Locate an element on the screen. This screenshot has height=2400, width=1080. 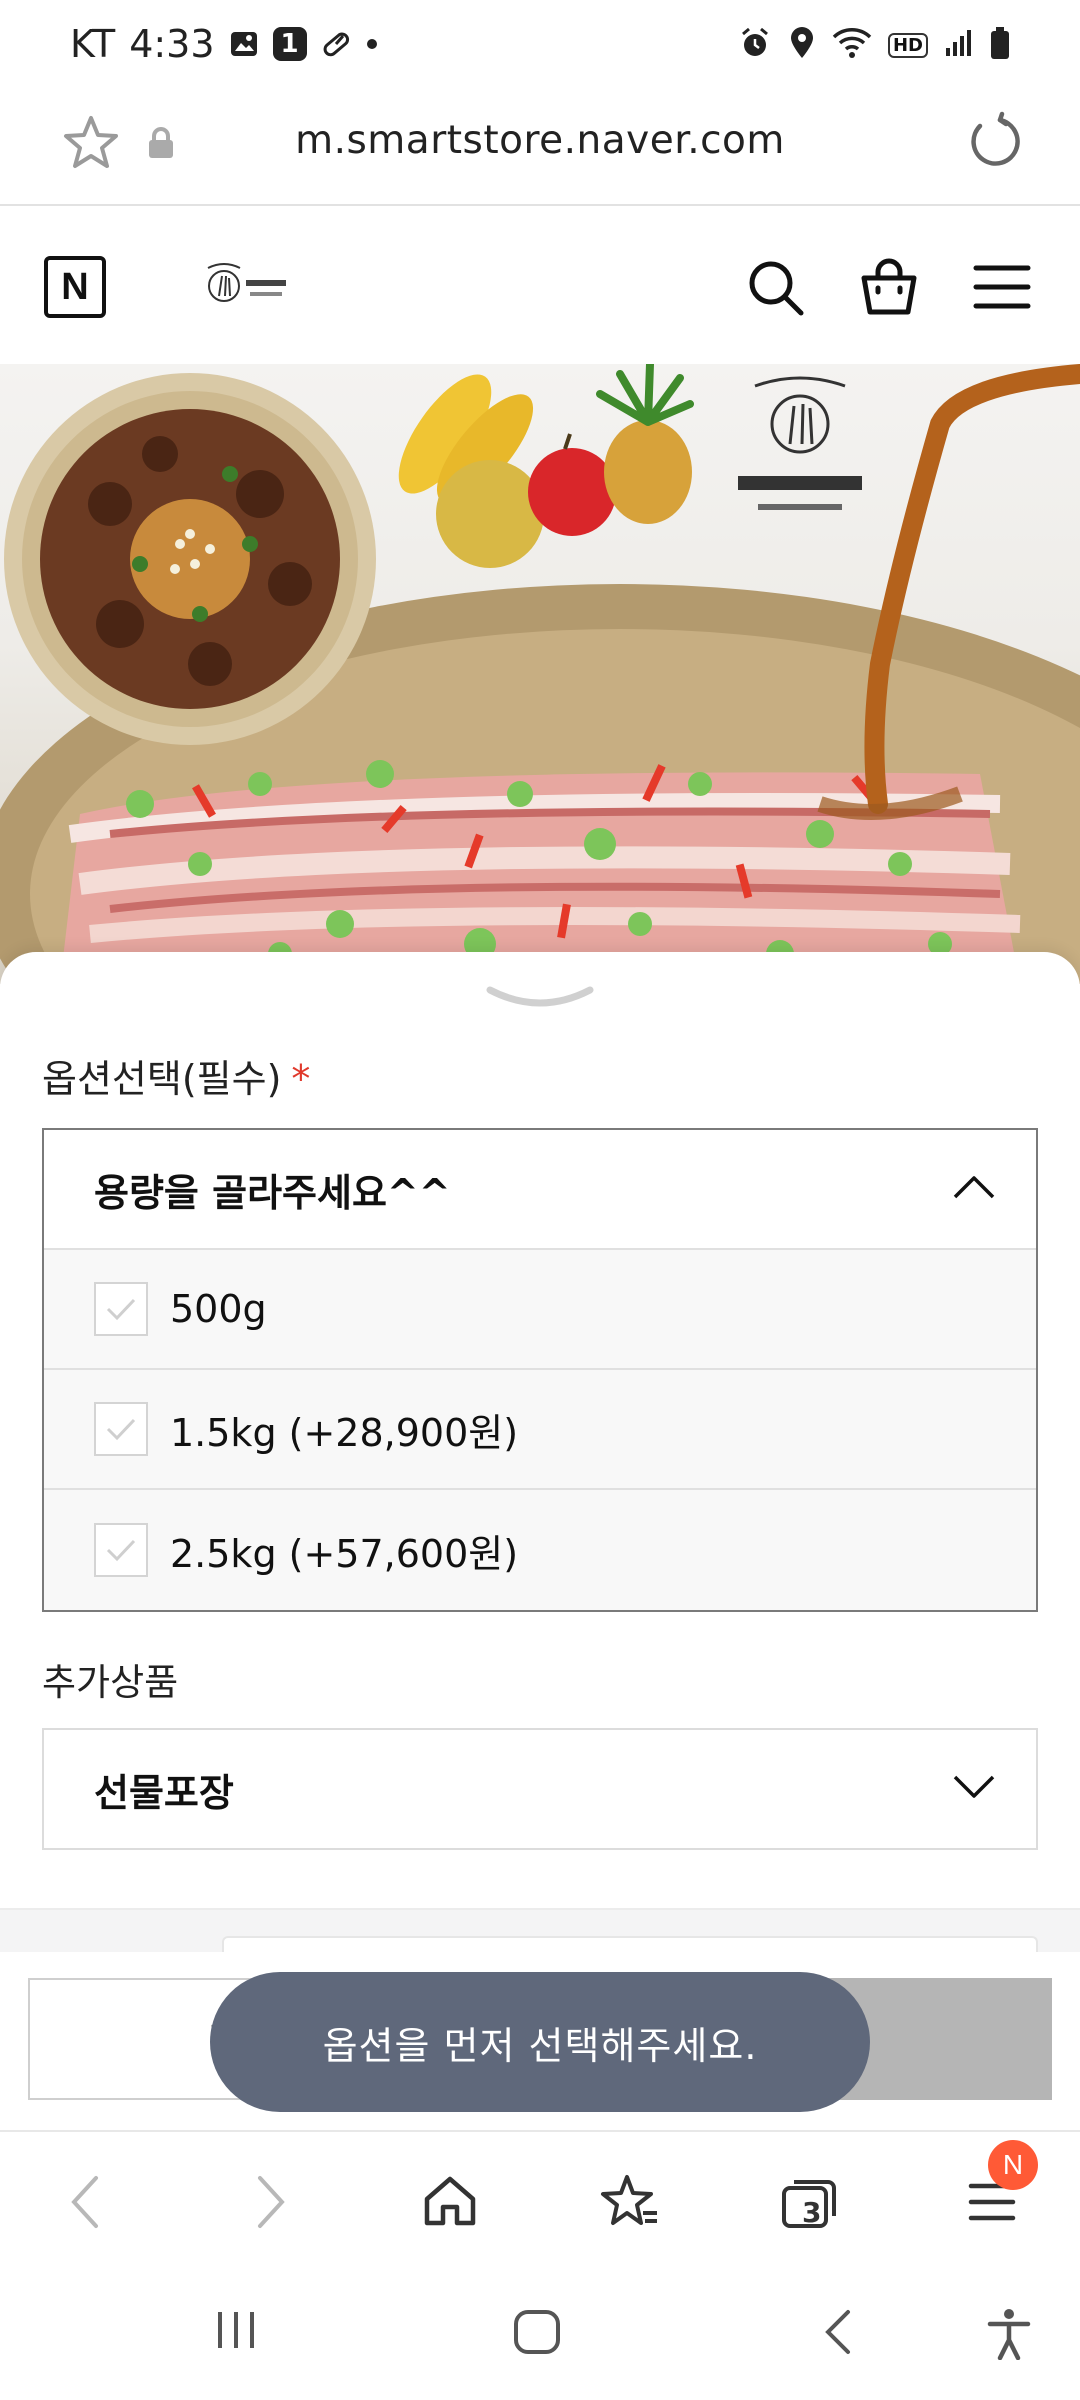
location-icon is located at coordinates (802, 45).